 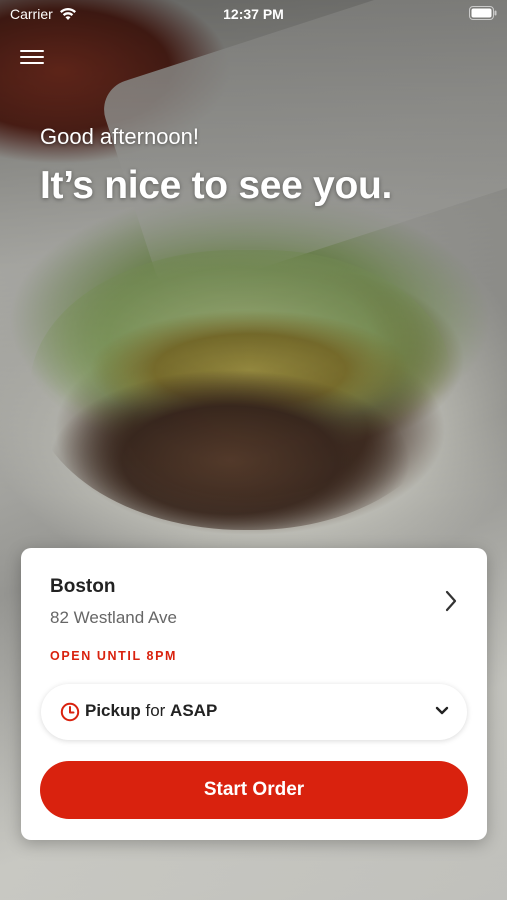 What do you see at coordinates (114, 656) in the screenshot?
I see `open-status-label: OPEN UNTIL 8PM` at bounding box center [114, 656].